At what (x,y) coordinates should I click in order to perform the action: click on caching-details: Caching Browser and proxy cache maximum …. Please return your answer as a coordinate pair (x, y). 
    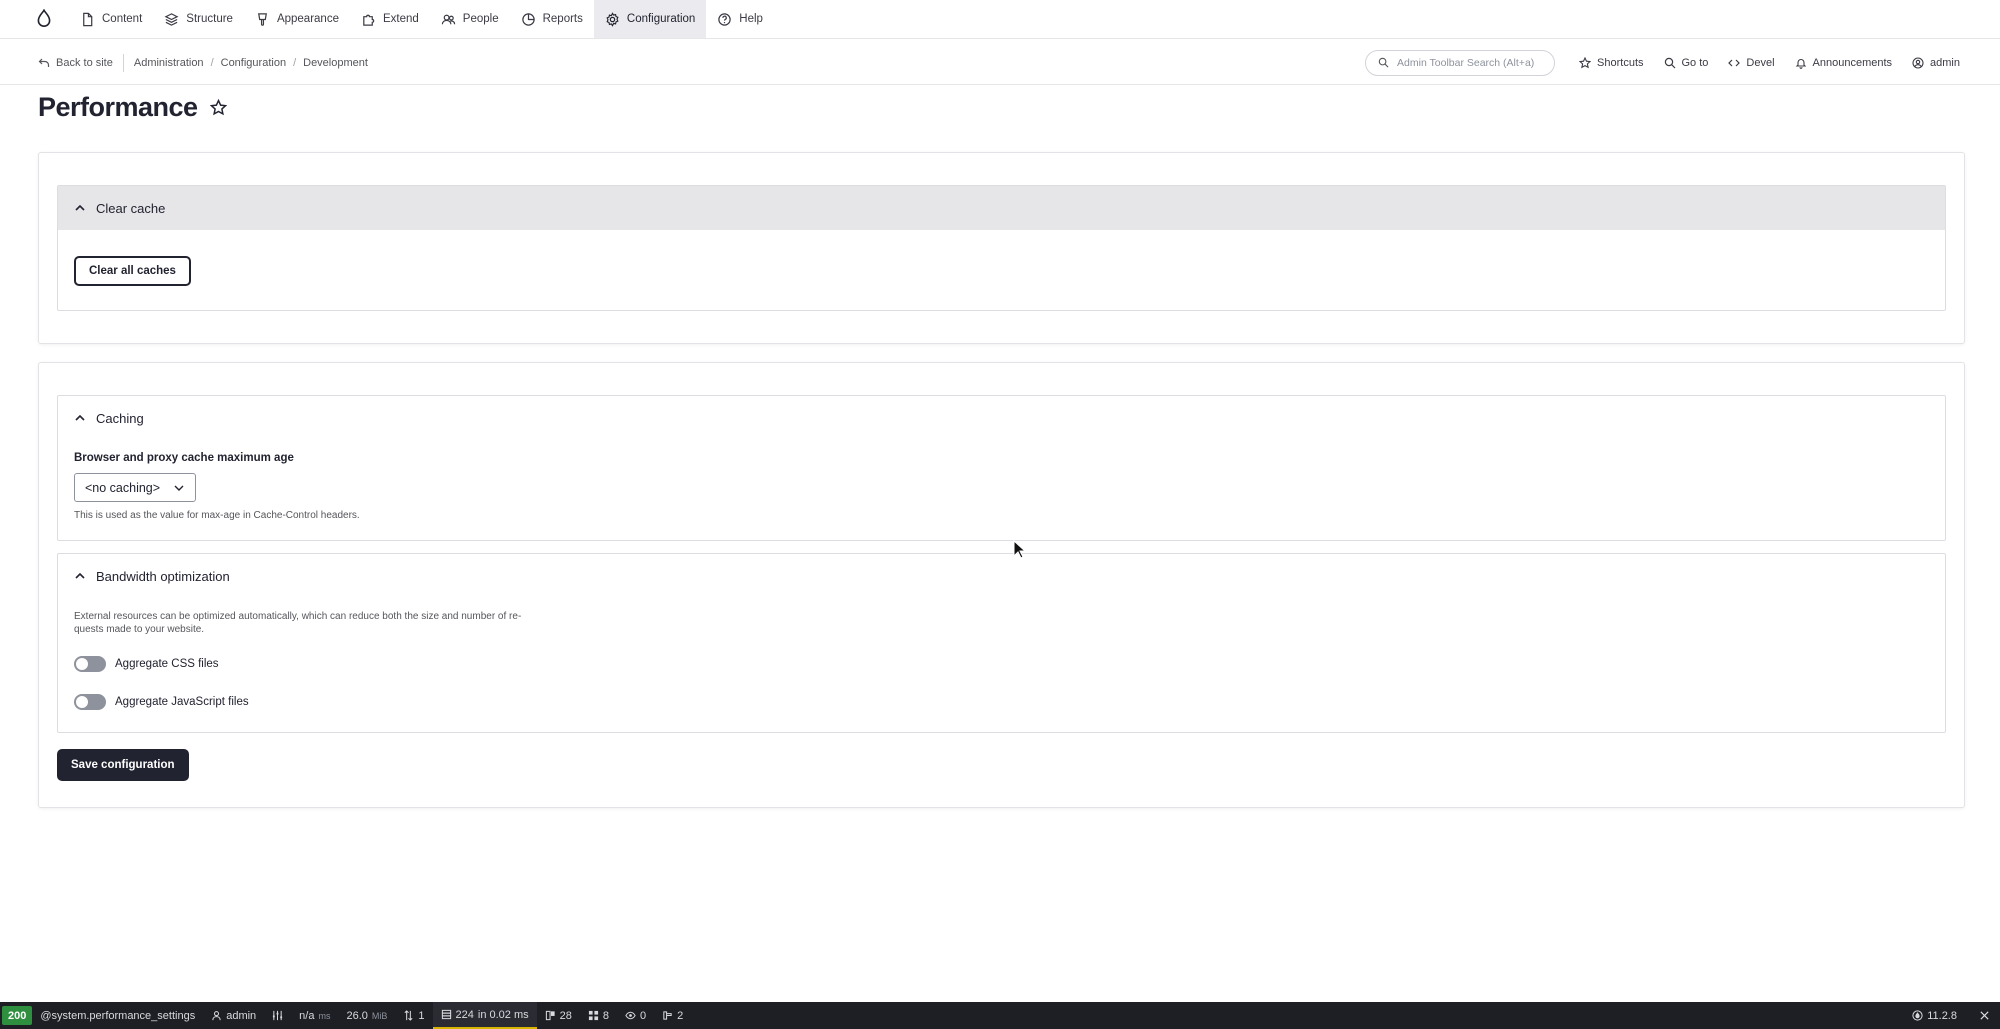
    Looking at the image, I should click on (1001, 468).